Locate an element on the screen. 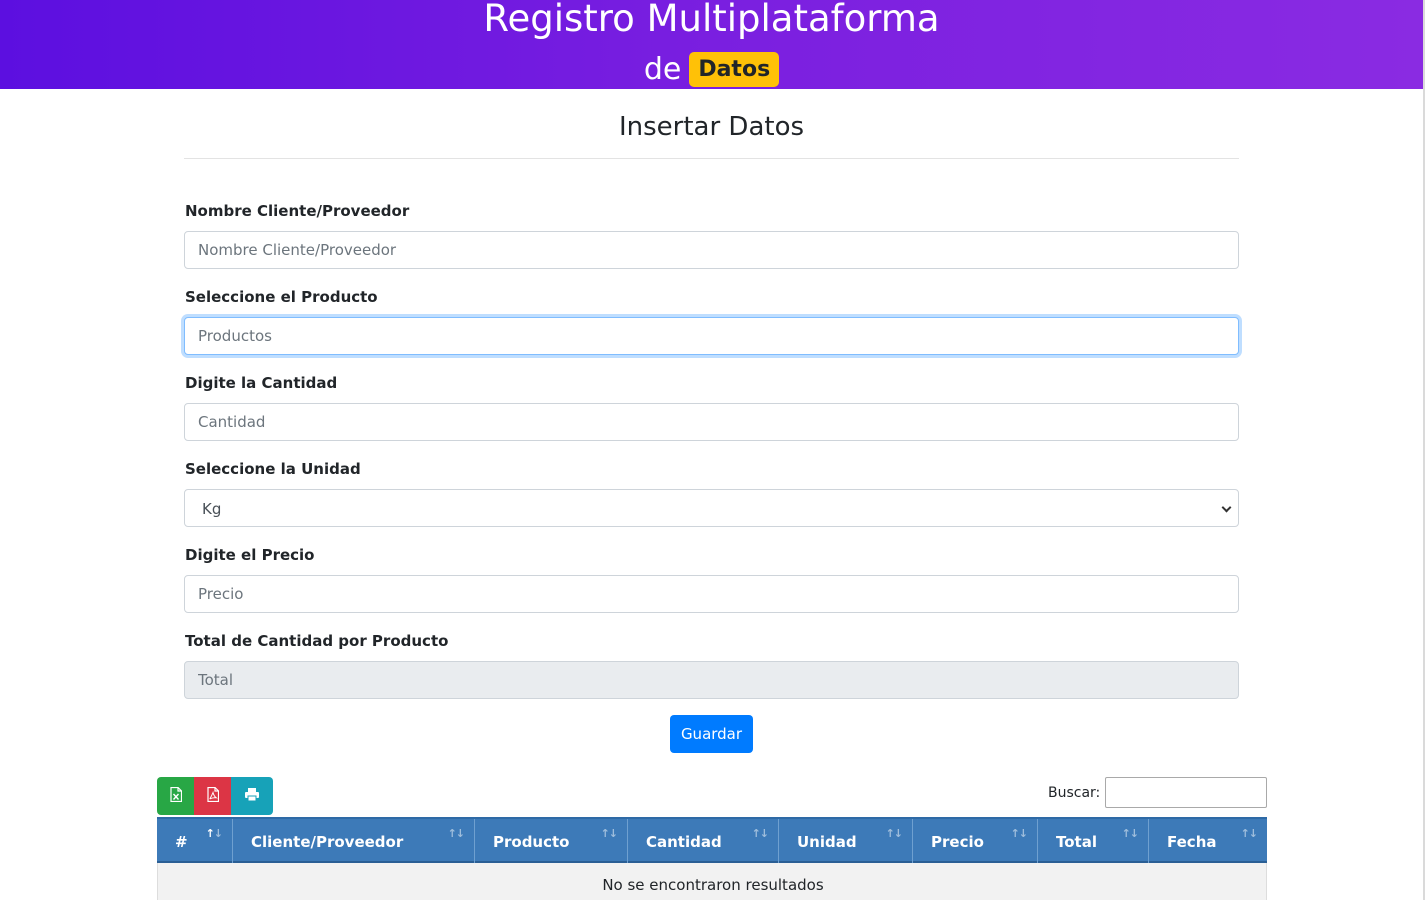 The width and height of the screenshot is (1425, 900). export-excel-button is located at coordinates (176, 796).